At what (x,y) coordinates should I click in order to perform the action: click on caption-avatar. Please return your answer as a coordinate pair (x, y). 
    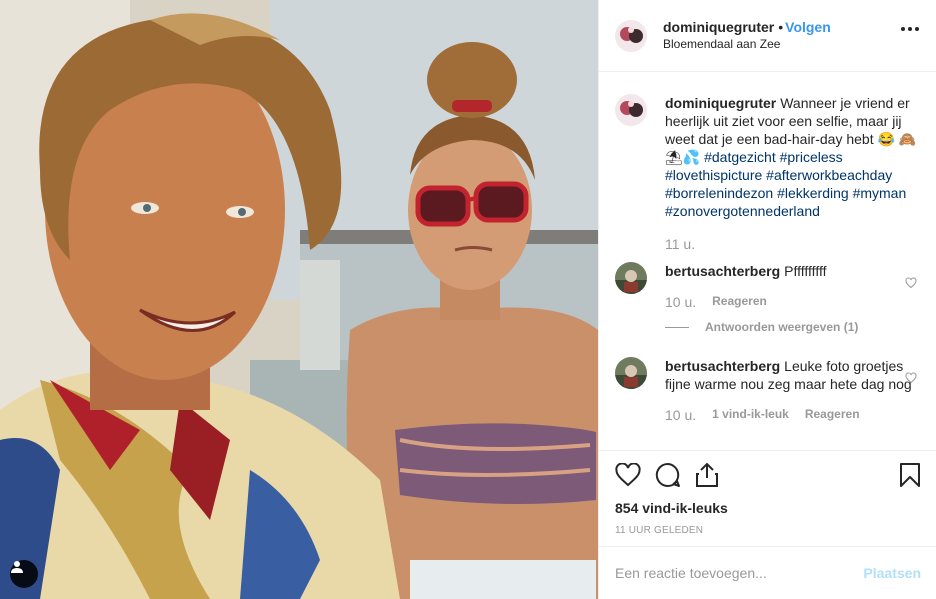
    Looking at the image, I should click on (631, 110).